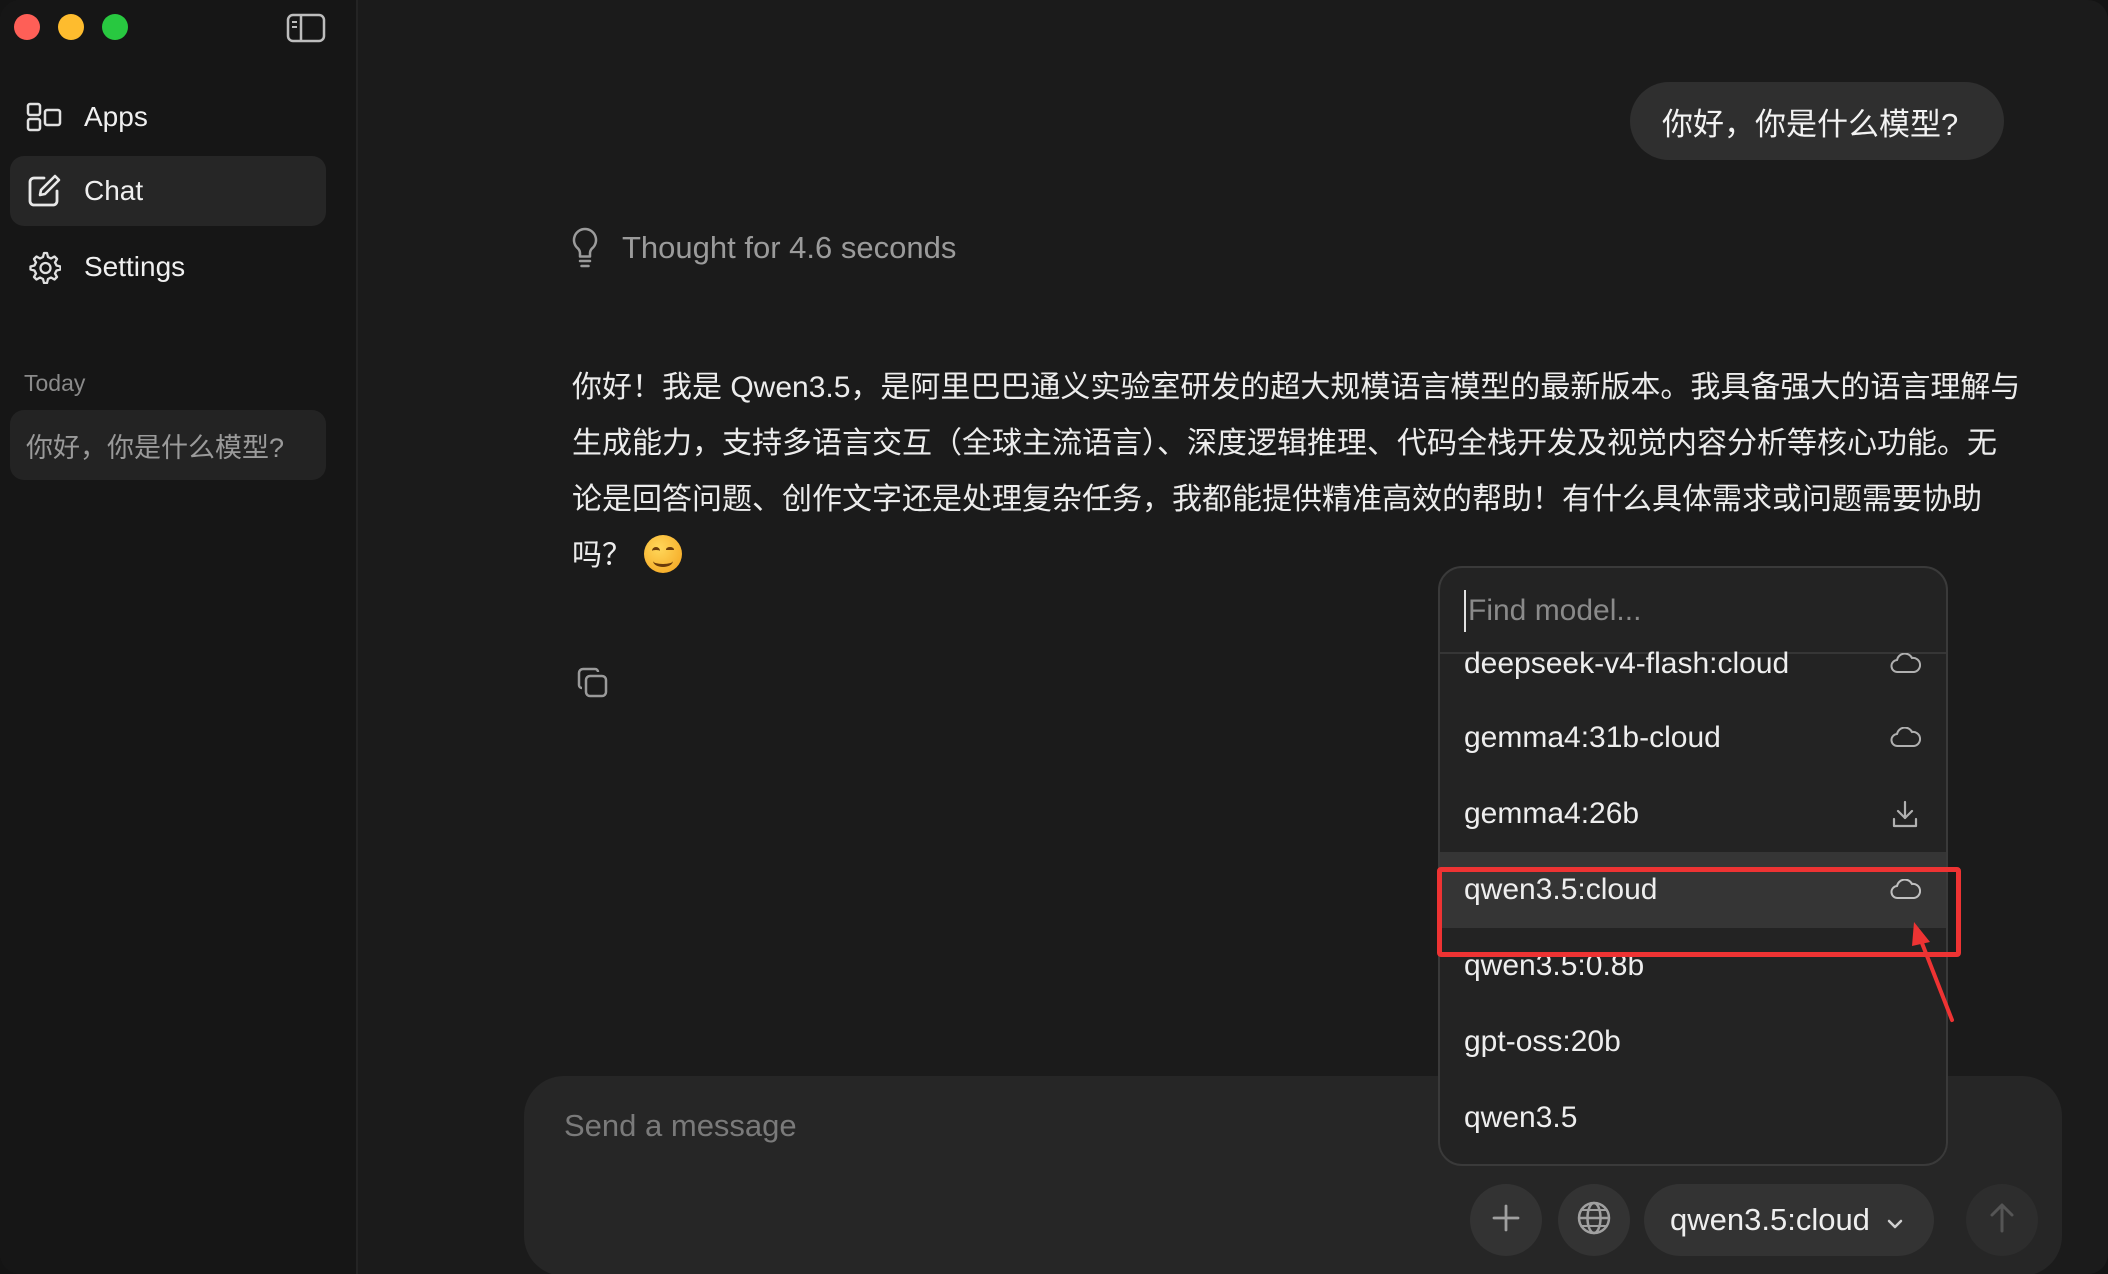 The height and width of the screenshot is (1274, 2108). What do you see at coordinates (168, 445) in the screenshot?
I see `history-item: 你好，你是什么模型?` at bounding box center [168, 445].